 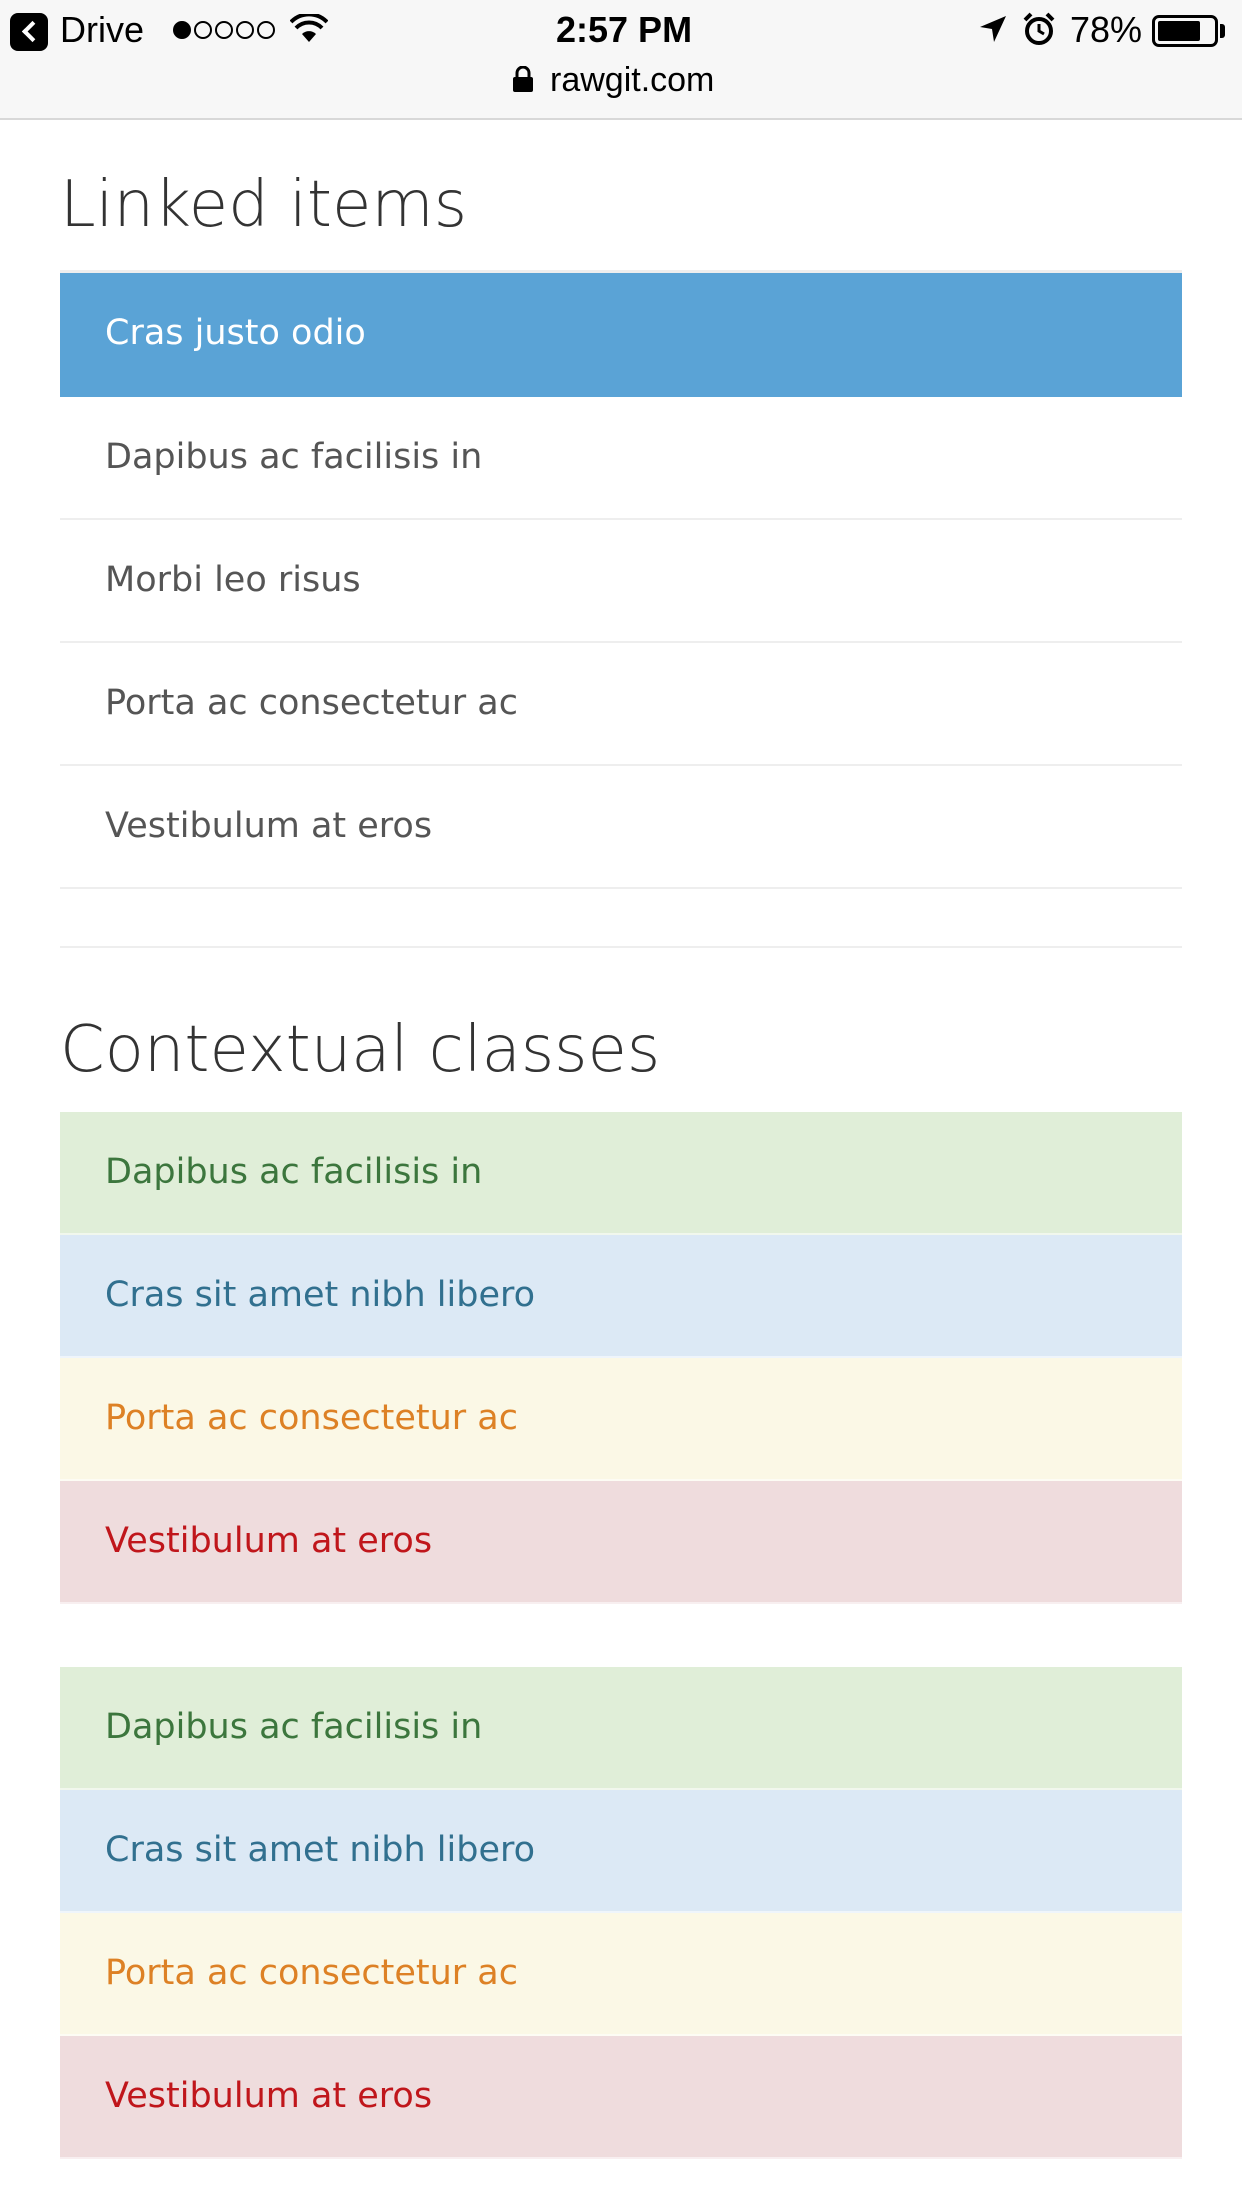 I want to click on battery-cap, so click(x=1222, y=31).